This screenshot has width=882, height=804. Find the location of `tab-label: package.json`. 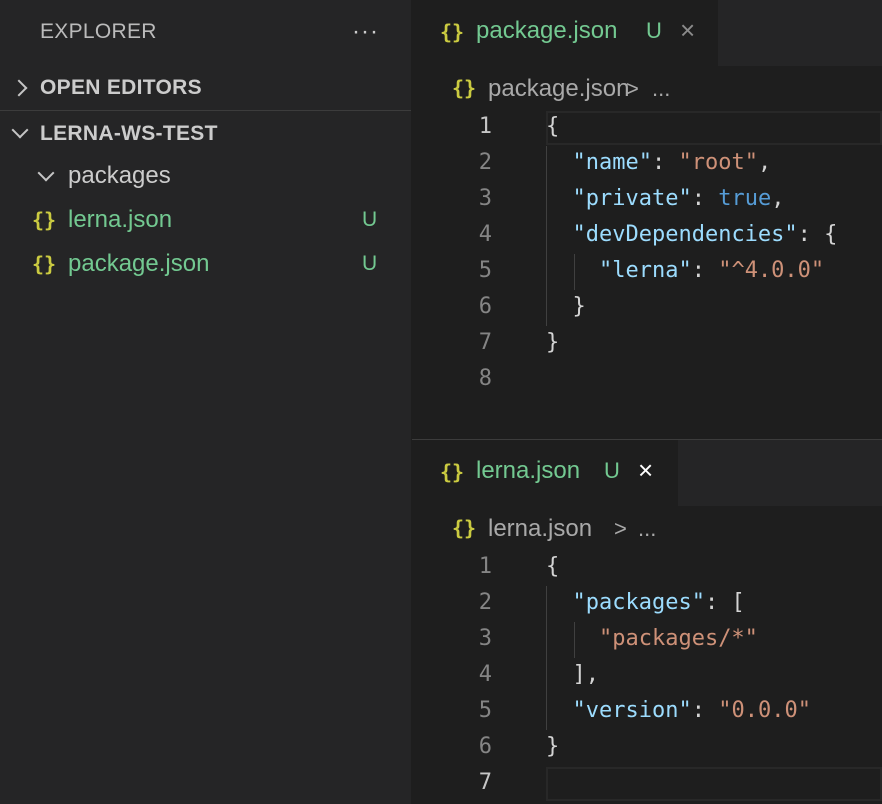

tab-label: package.json is located at coordinates (547, 30).